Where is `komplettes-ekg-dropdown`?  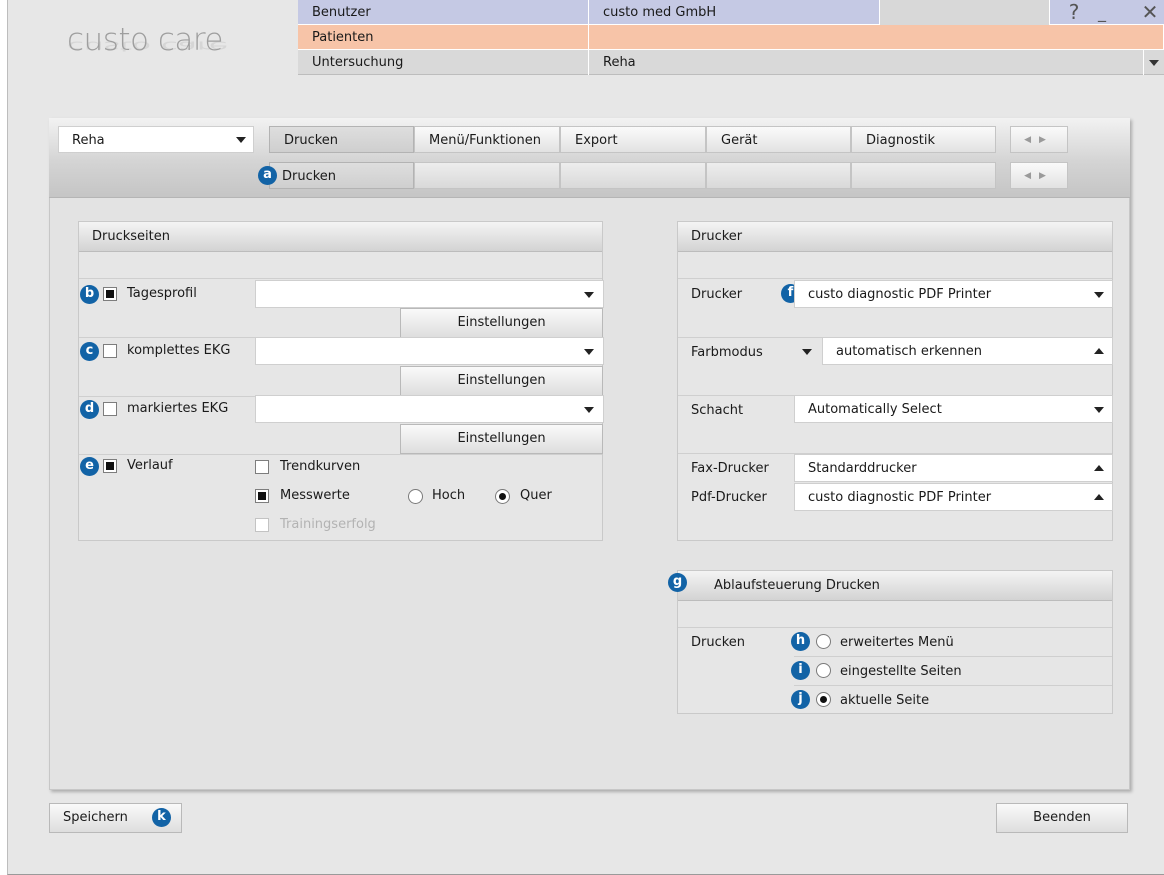 komplettes-ekg-dropdown is located at coordinates (589, 351).